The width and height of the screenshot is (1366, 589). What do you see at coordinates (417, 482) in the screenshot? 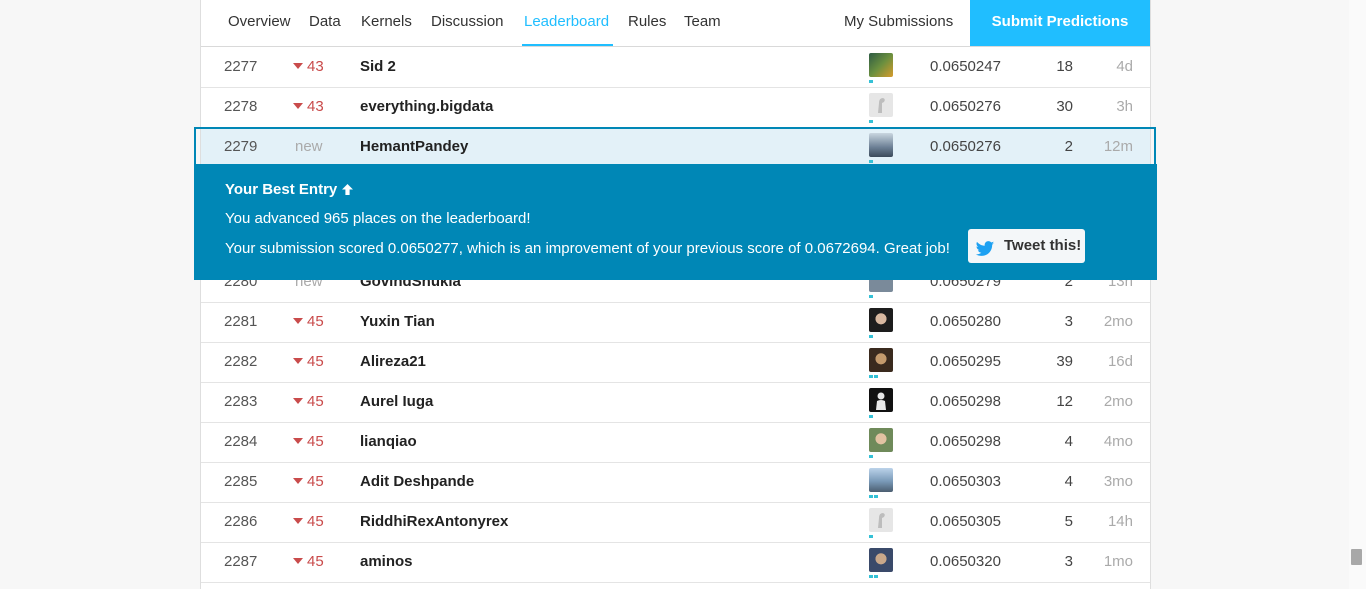
I see `team-name: Adit Deshpande` at bounding box center [417, 482].